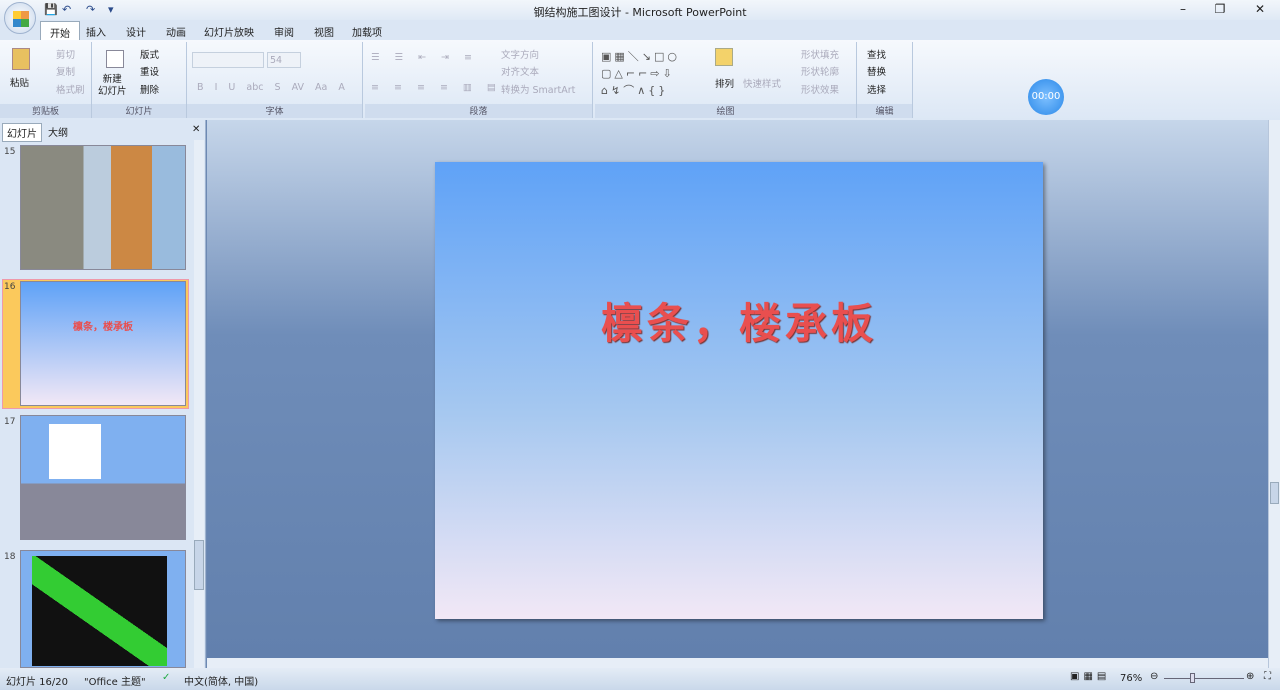  What do you see at coordinates (166, 677) in the screenshot?
I see `spellcheck-icon: ✓` at bounding box center [166, 677].